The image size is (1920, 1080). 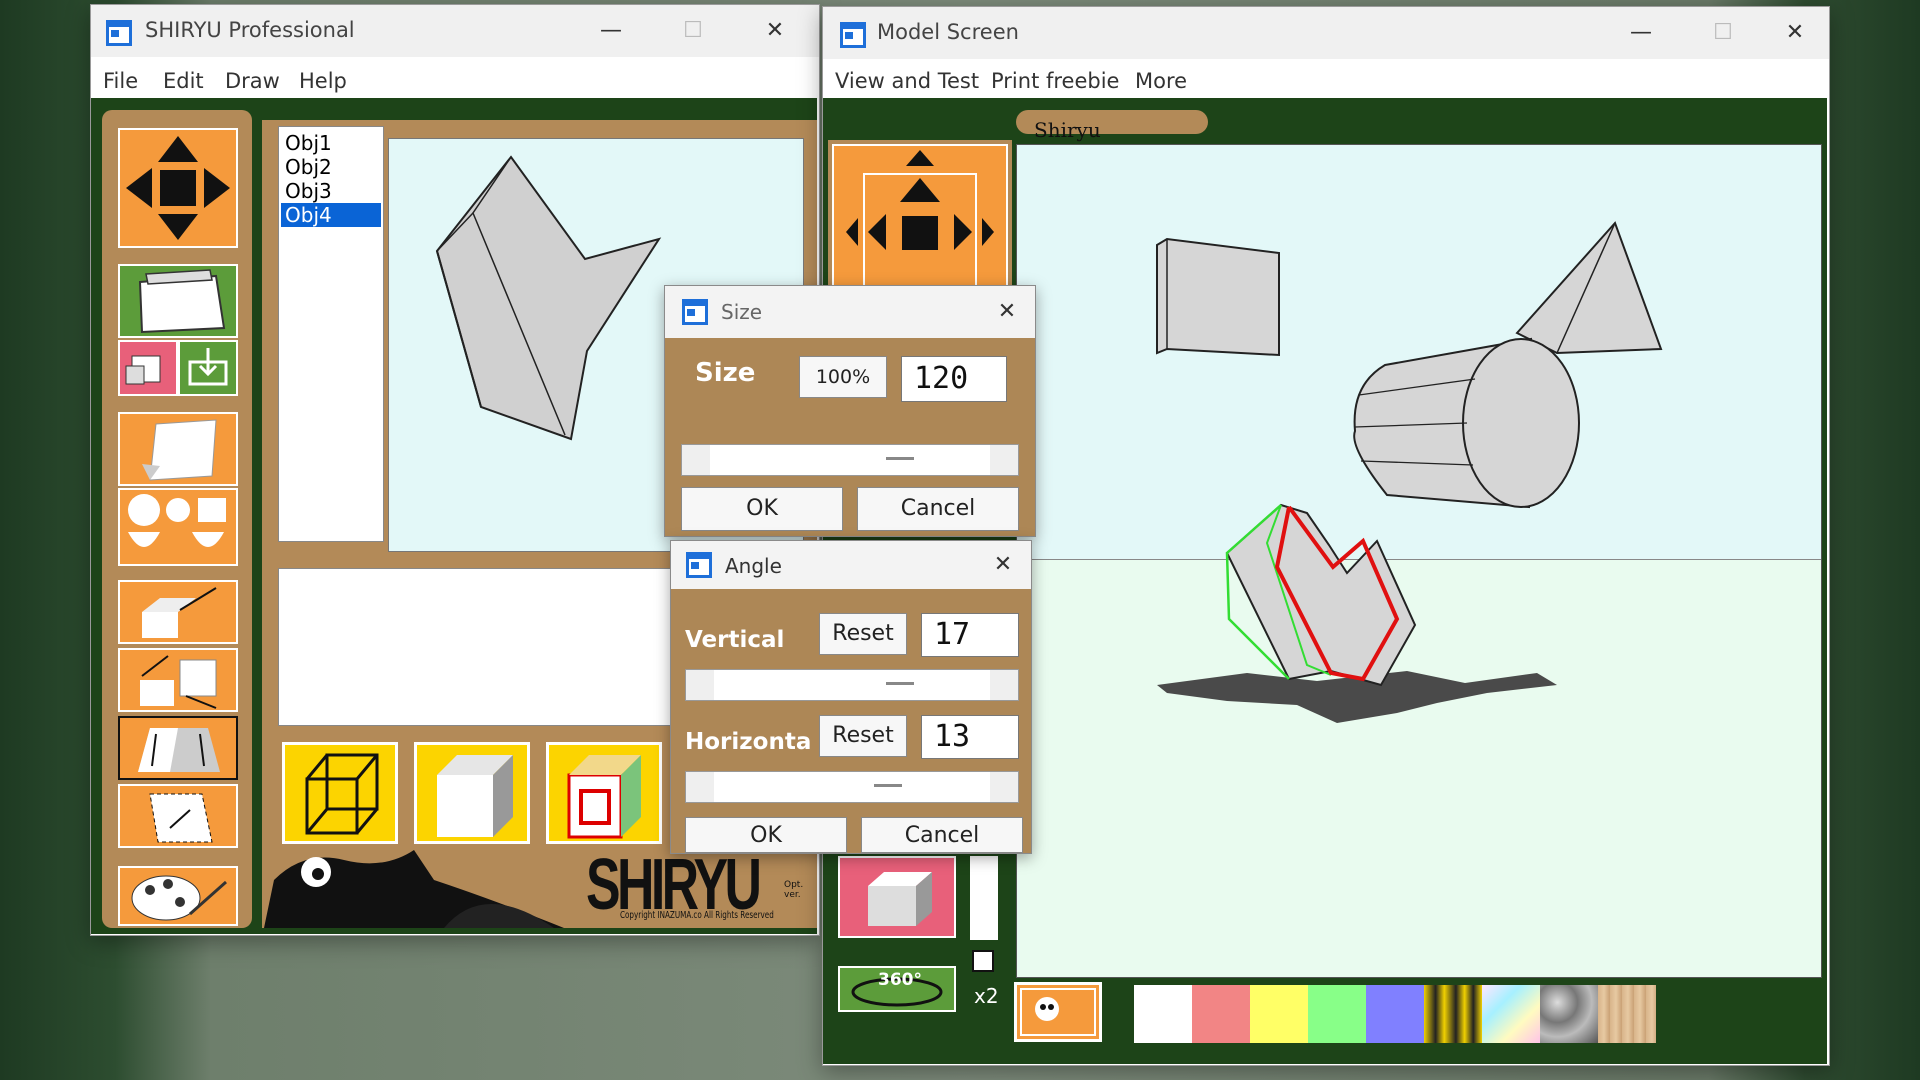 I want to click on vertical-angle-input: 17, so click(x=970, y=635).